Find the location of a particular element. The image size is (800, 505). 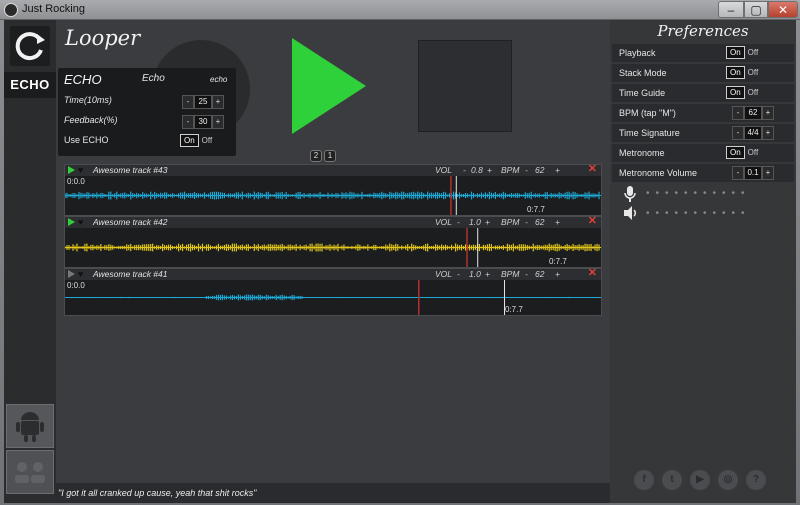

refresh-icon is located at coordinates (30, 46).